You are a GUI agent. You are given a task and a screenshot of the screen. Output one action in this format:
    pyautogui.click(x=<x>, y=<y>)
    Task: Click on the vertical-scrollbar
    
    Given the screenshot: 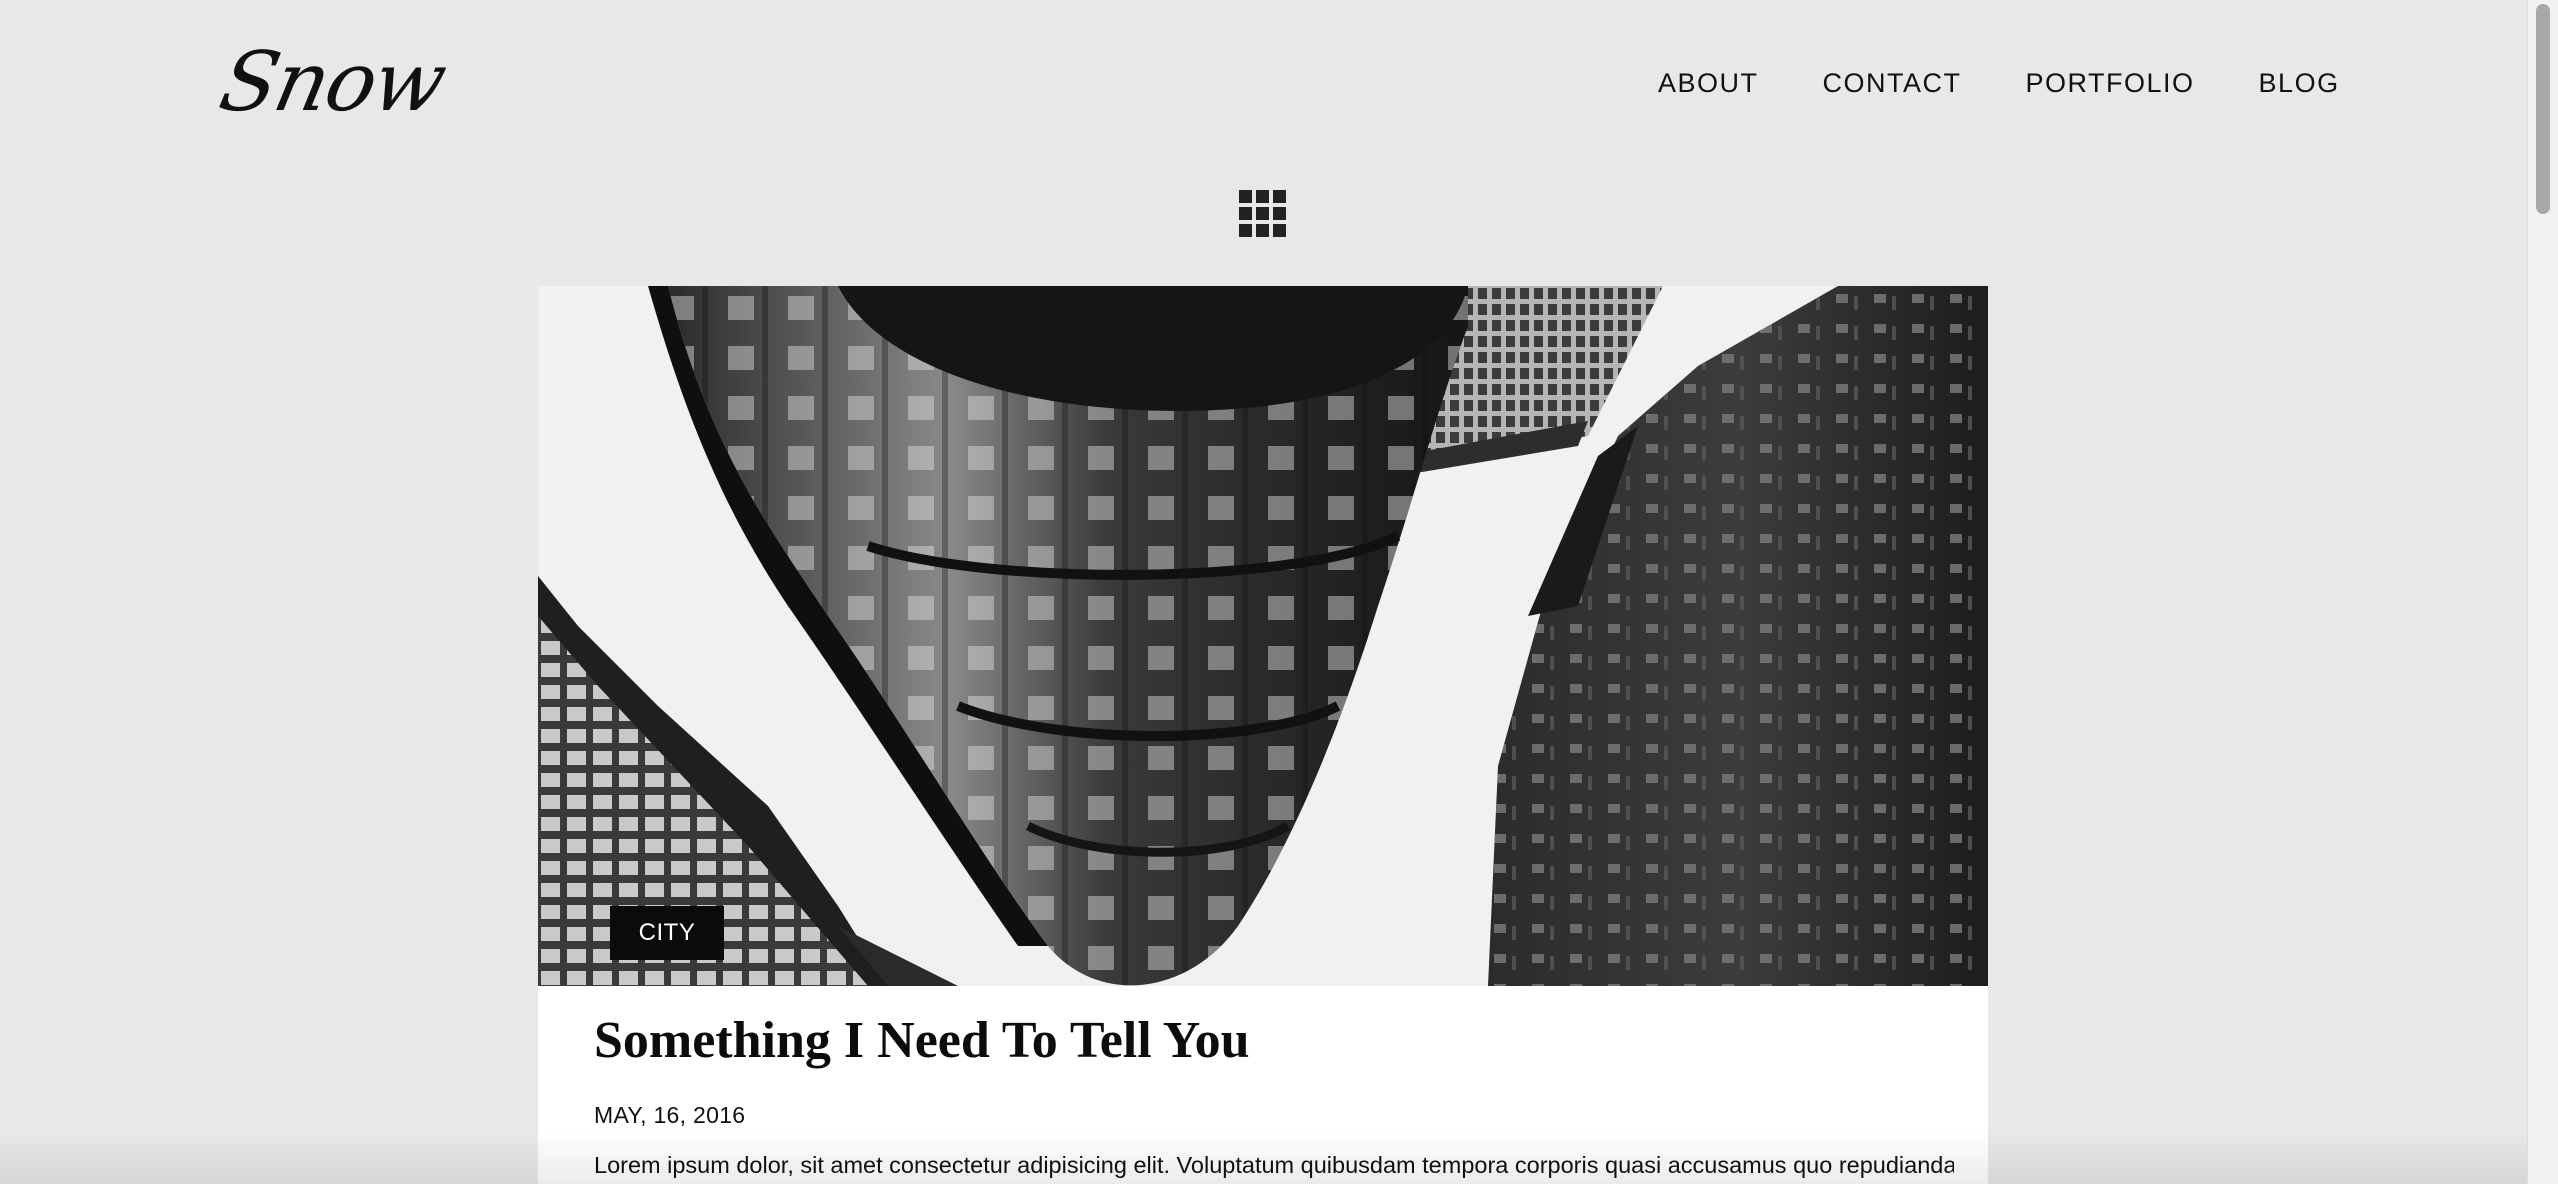 What is the action you would take?
    pyautogui.click(x=2542, y=592)
    